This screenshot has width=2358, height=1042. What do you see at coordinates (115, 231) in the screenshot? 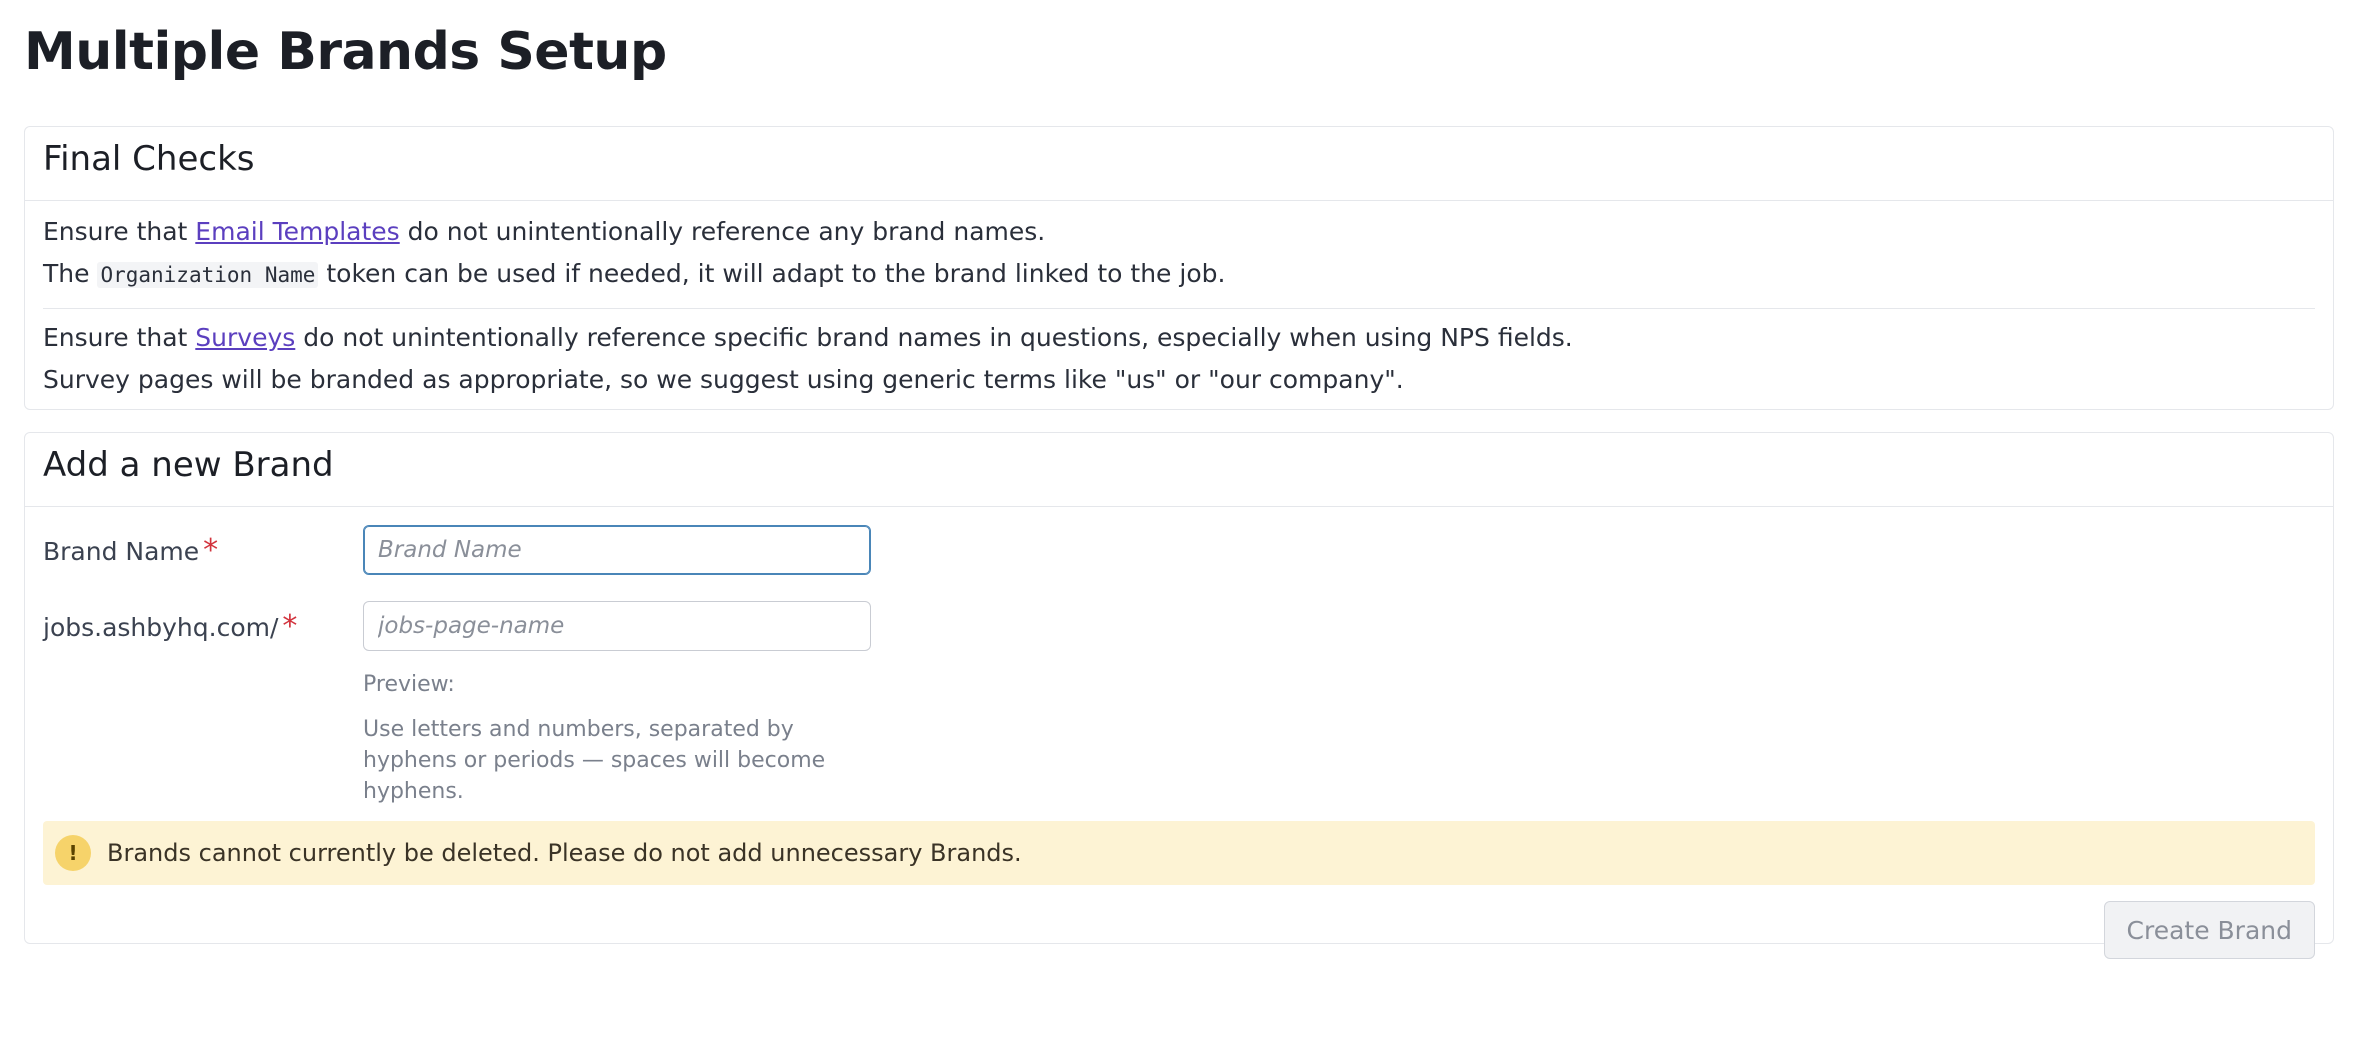
I see `email-check-prefix: Ensure that` at bounding box center [115, 231].